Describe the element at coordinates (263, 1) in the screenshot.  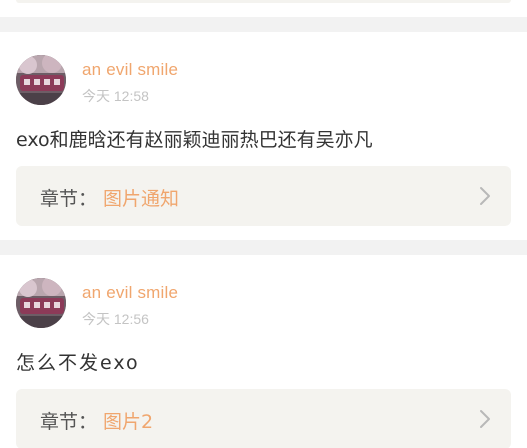
I see `previous-chapter-link` at that location.